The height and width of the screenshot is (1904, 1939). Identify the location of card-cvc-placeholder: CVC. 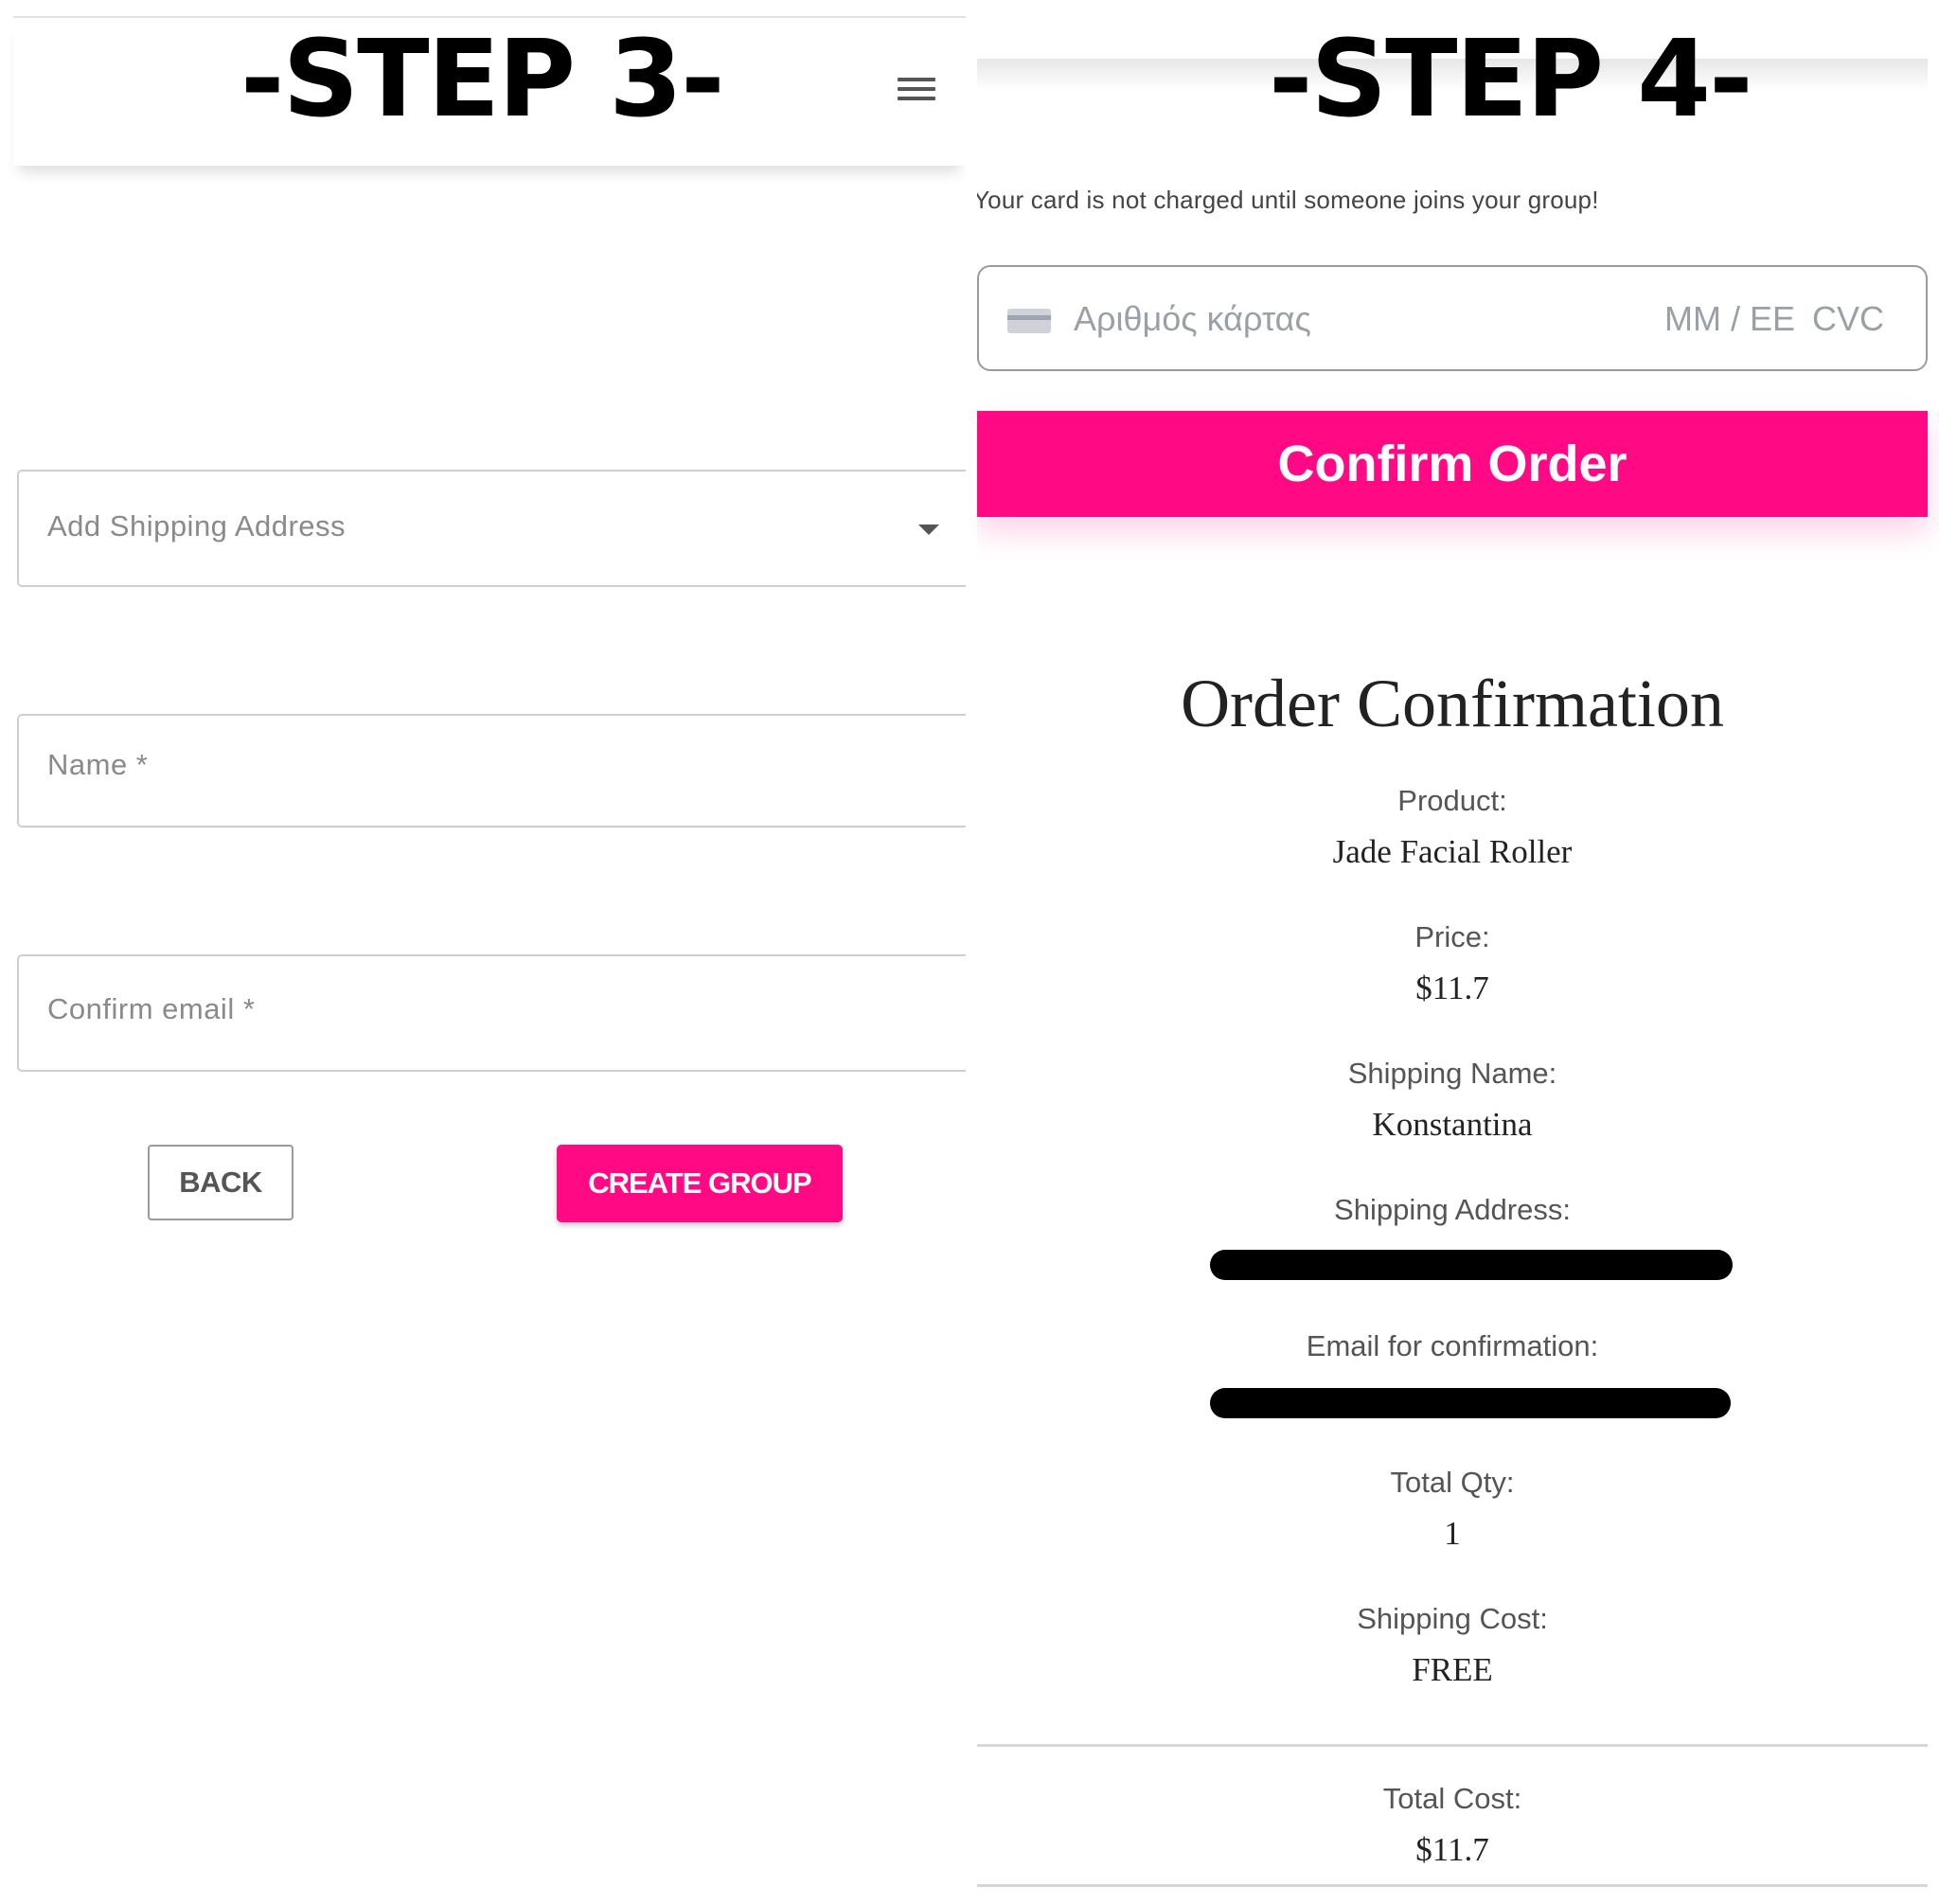
(1848, 319).